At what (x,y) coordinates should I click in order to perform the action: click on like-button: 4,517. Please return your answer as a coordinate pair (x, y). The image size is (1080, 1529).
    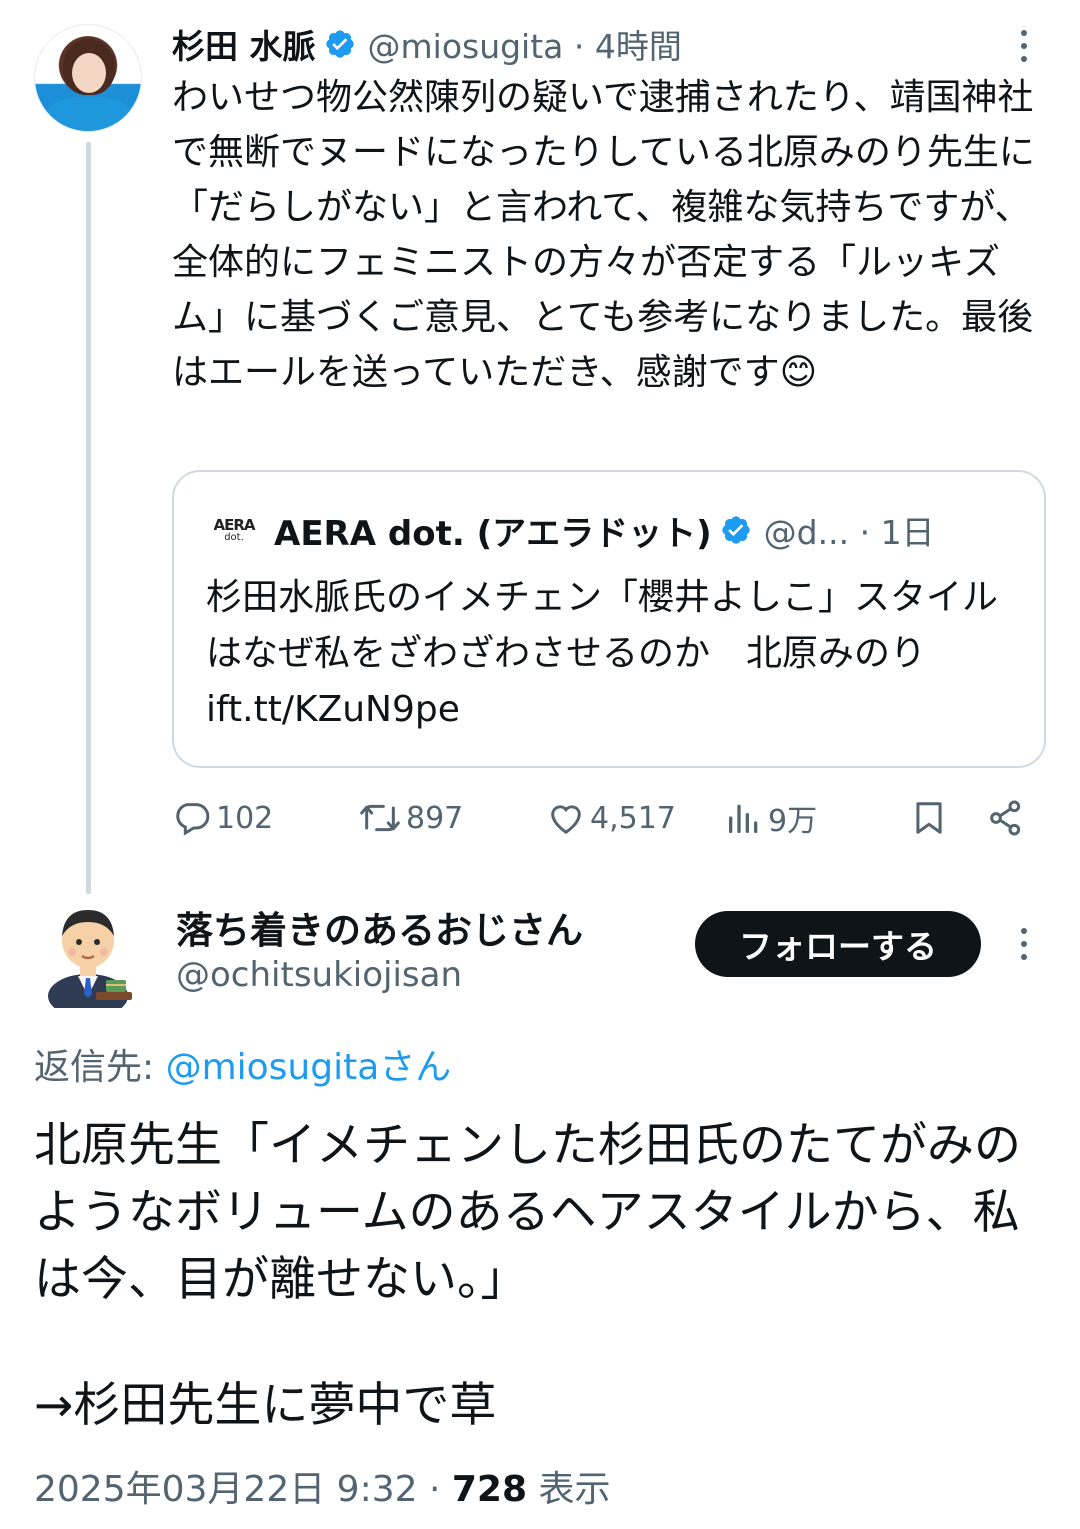
    Looking at the image, I should click on (611, 818).